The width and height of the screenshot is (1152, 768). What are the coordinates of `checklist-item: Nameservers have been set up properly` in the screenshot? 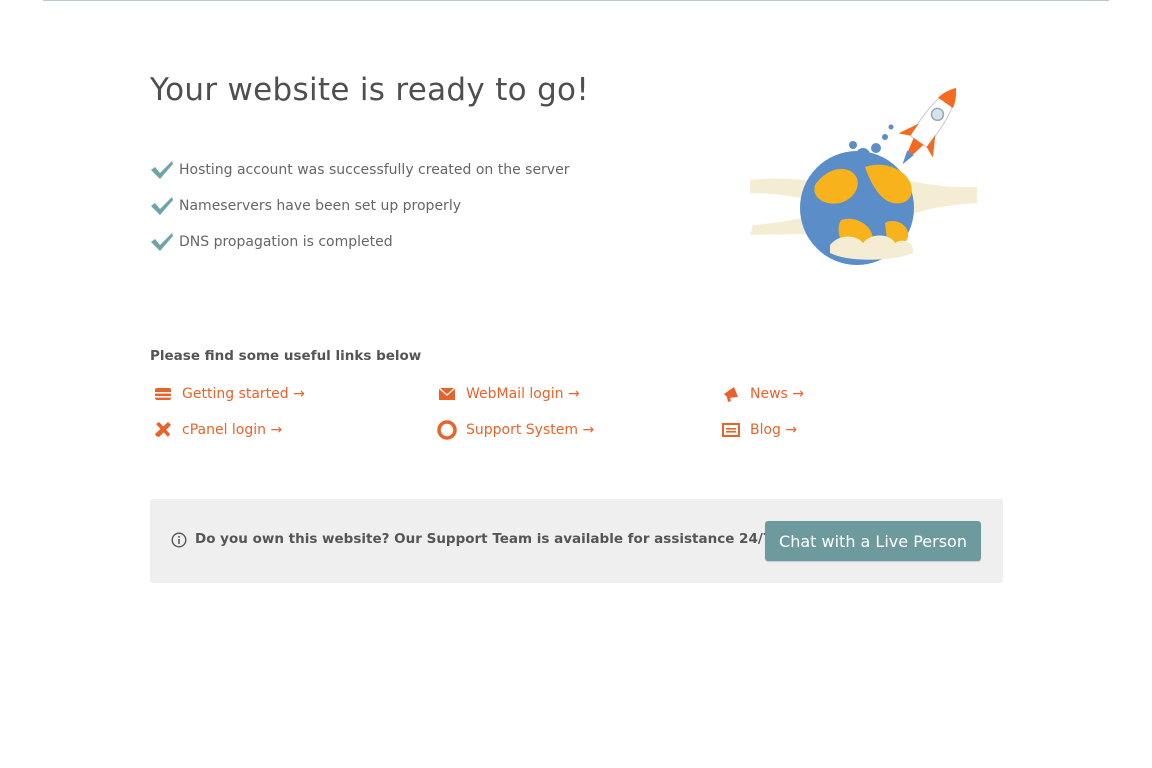 It's located at (359, 206).